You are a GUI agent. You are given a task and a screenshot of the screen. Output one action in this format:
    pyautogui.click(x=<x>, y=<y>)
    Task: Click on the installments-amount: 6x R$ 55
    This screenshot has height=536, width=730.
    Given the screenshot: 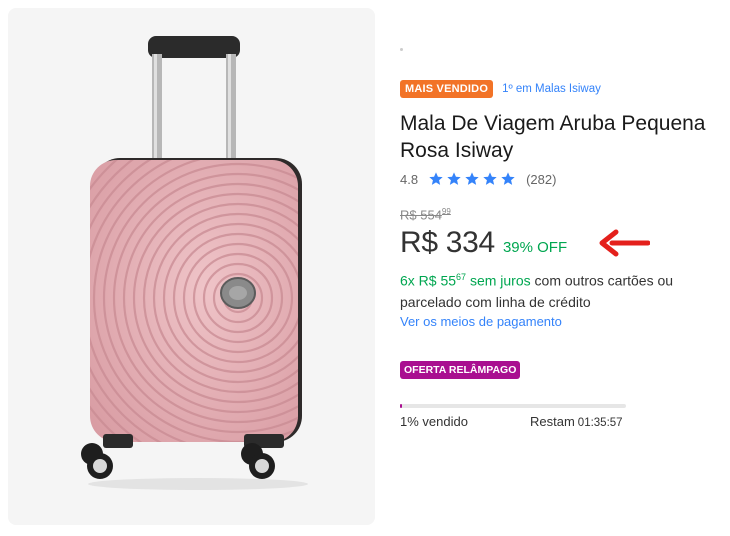 What is the action you would take?
    pyautogui.click(x=428, y=280)
    